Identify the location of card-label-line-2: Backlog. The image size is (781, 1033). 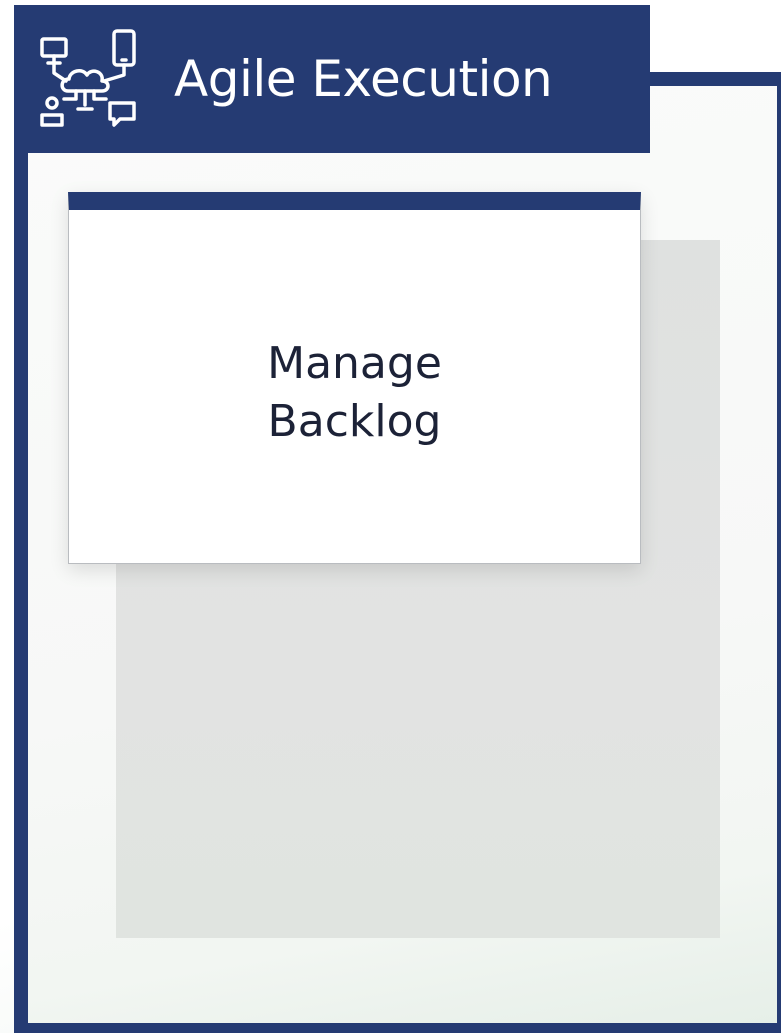
(354, 421).